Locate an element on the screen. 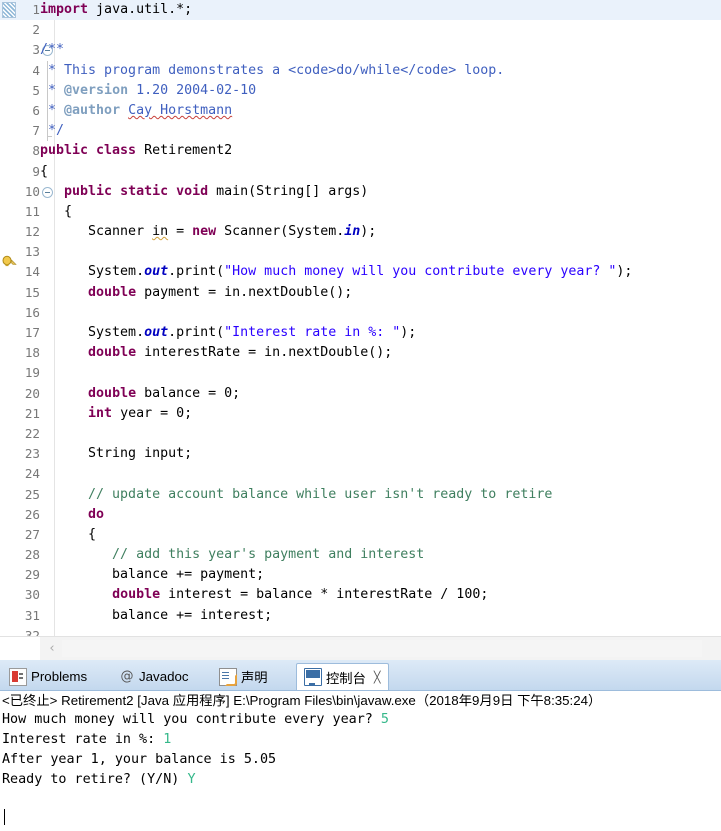 The width and height of the screenshot is (721, 831). line-number: 23 is located at coordinates (32, 454).